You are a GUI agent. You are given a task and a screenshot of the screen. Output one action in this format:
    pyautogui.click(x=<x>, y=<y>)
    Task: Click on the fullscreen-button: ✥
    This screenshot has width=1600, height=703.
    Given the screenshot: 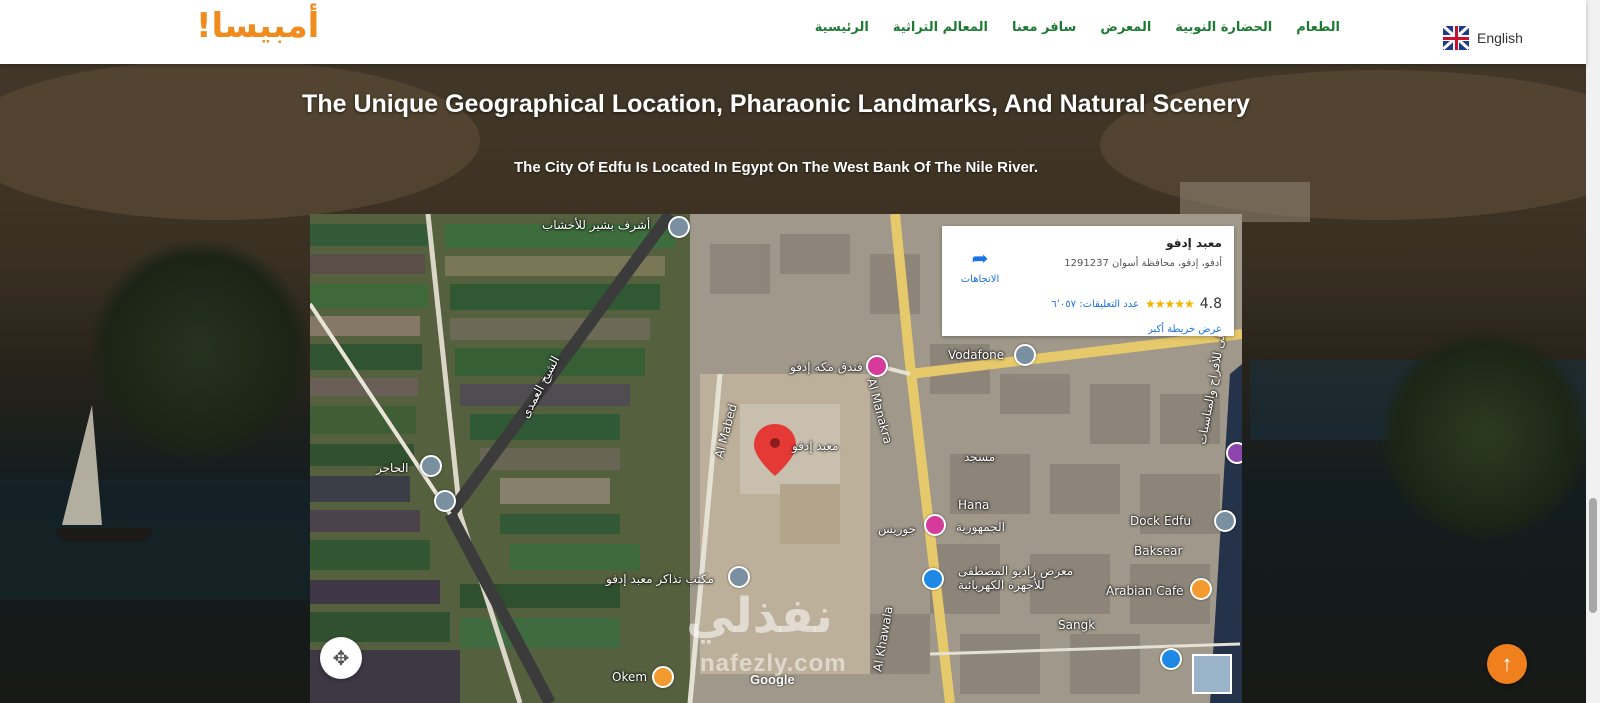 What is the action you would take?
    pyautogui.click(x=341, y=658)
    